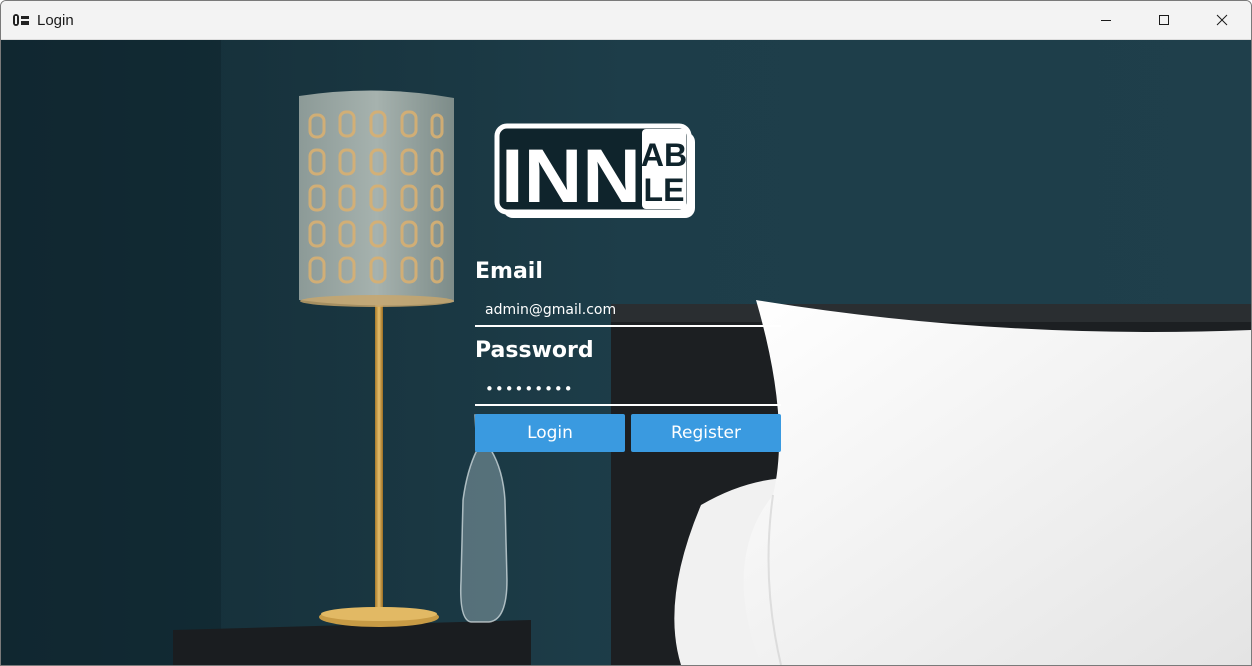 This screenshot has width=1252, height=666. What do you see at coordinates (21, 20) in the screenshot?
I see `hotel-app-icon` at bounding box center [21, 20].